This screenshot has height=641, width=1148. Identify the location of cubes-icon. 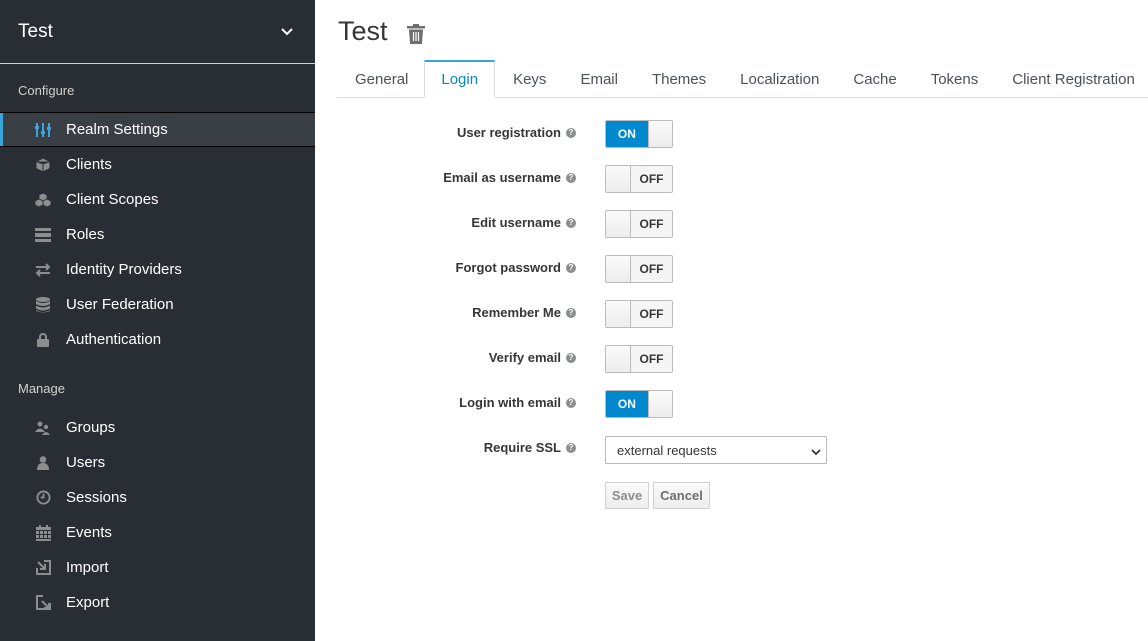
(43, 200).